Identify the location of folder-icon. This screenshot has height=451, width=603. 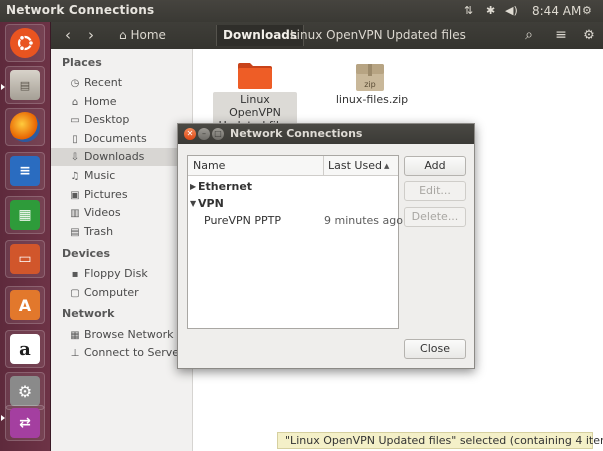
(255, 75).